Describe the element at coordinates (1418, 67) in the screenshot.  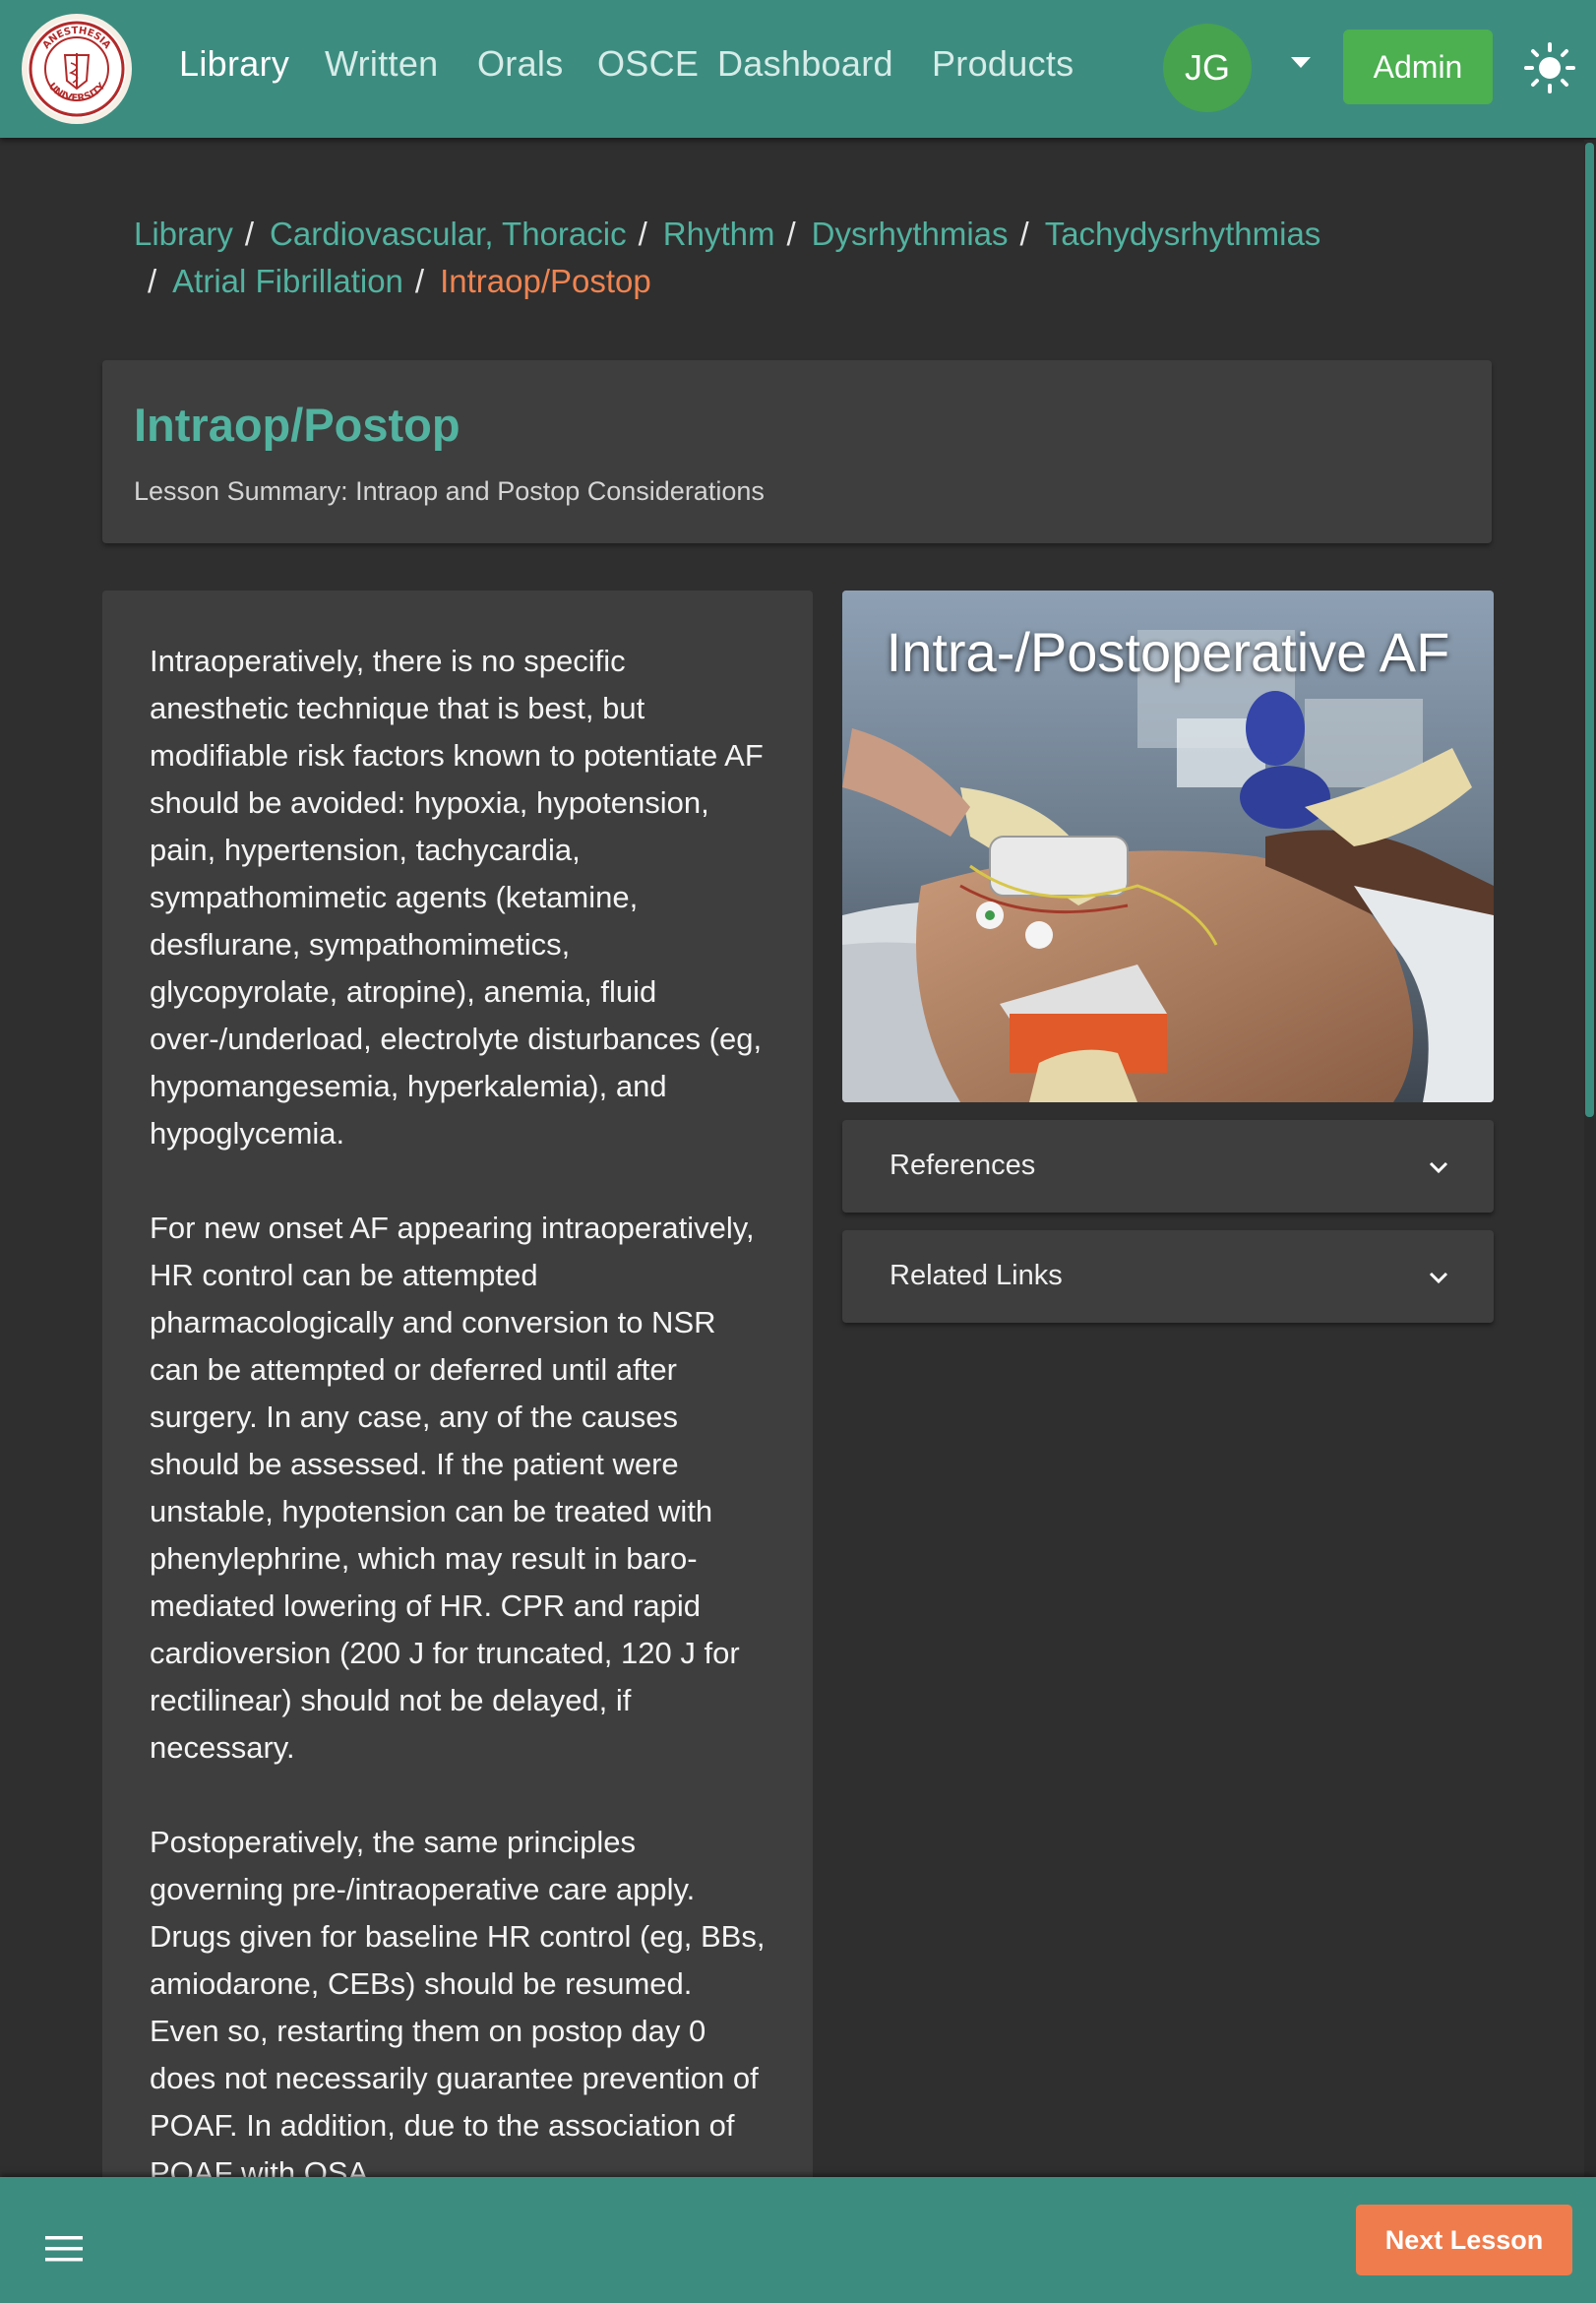
I see `admin-button: Admin` at that location.